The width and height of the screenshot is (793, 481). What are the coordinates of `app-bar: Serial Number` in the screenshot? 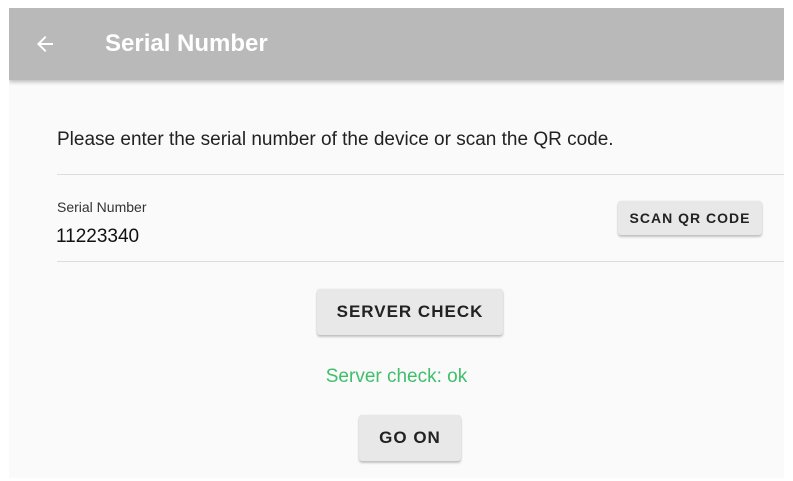 It's located at (396, 44).